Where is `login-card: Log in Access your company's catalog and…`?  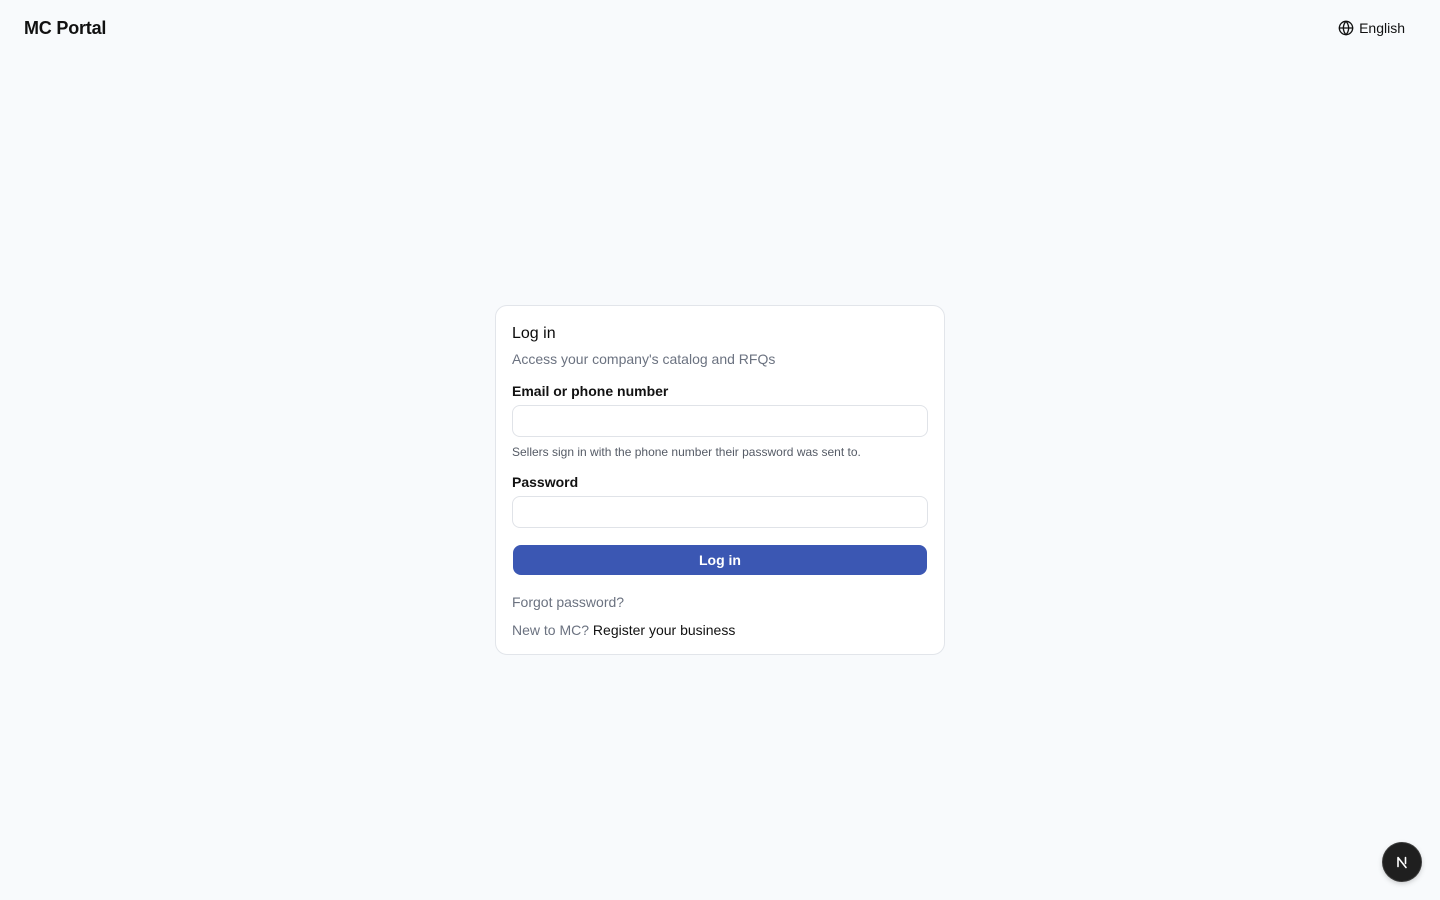
login-card: Log in Access your company's catalog and… is located at coordinates (720, 480).